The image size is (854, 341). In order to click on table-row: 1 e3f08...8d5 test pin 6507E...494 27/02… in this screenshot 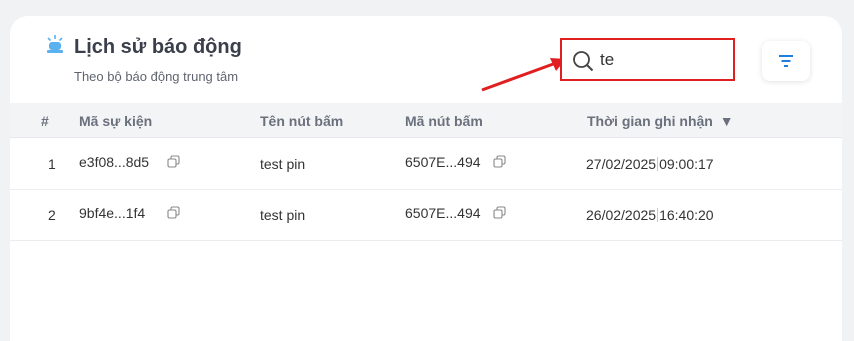, I will do `click(426, 164)`.